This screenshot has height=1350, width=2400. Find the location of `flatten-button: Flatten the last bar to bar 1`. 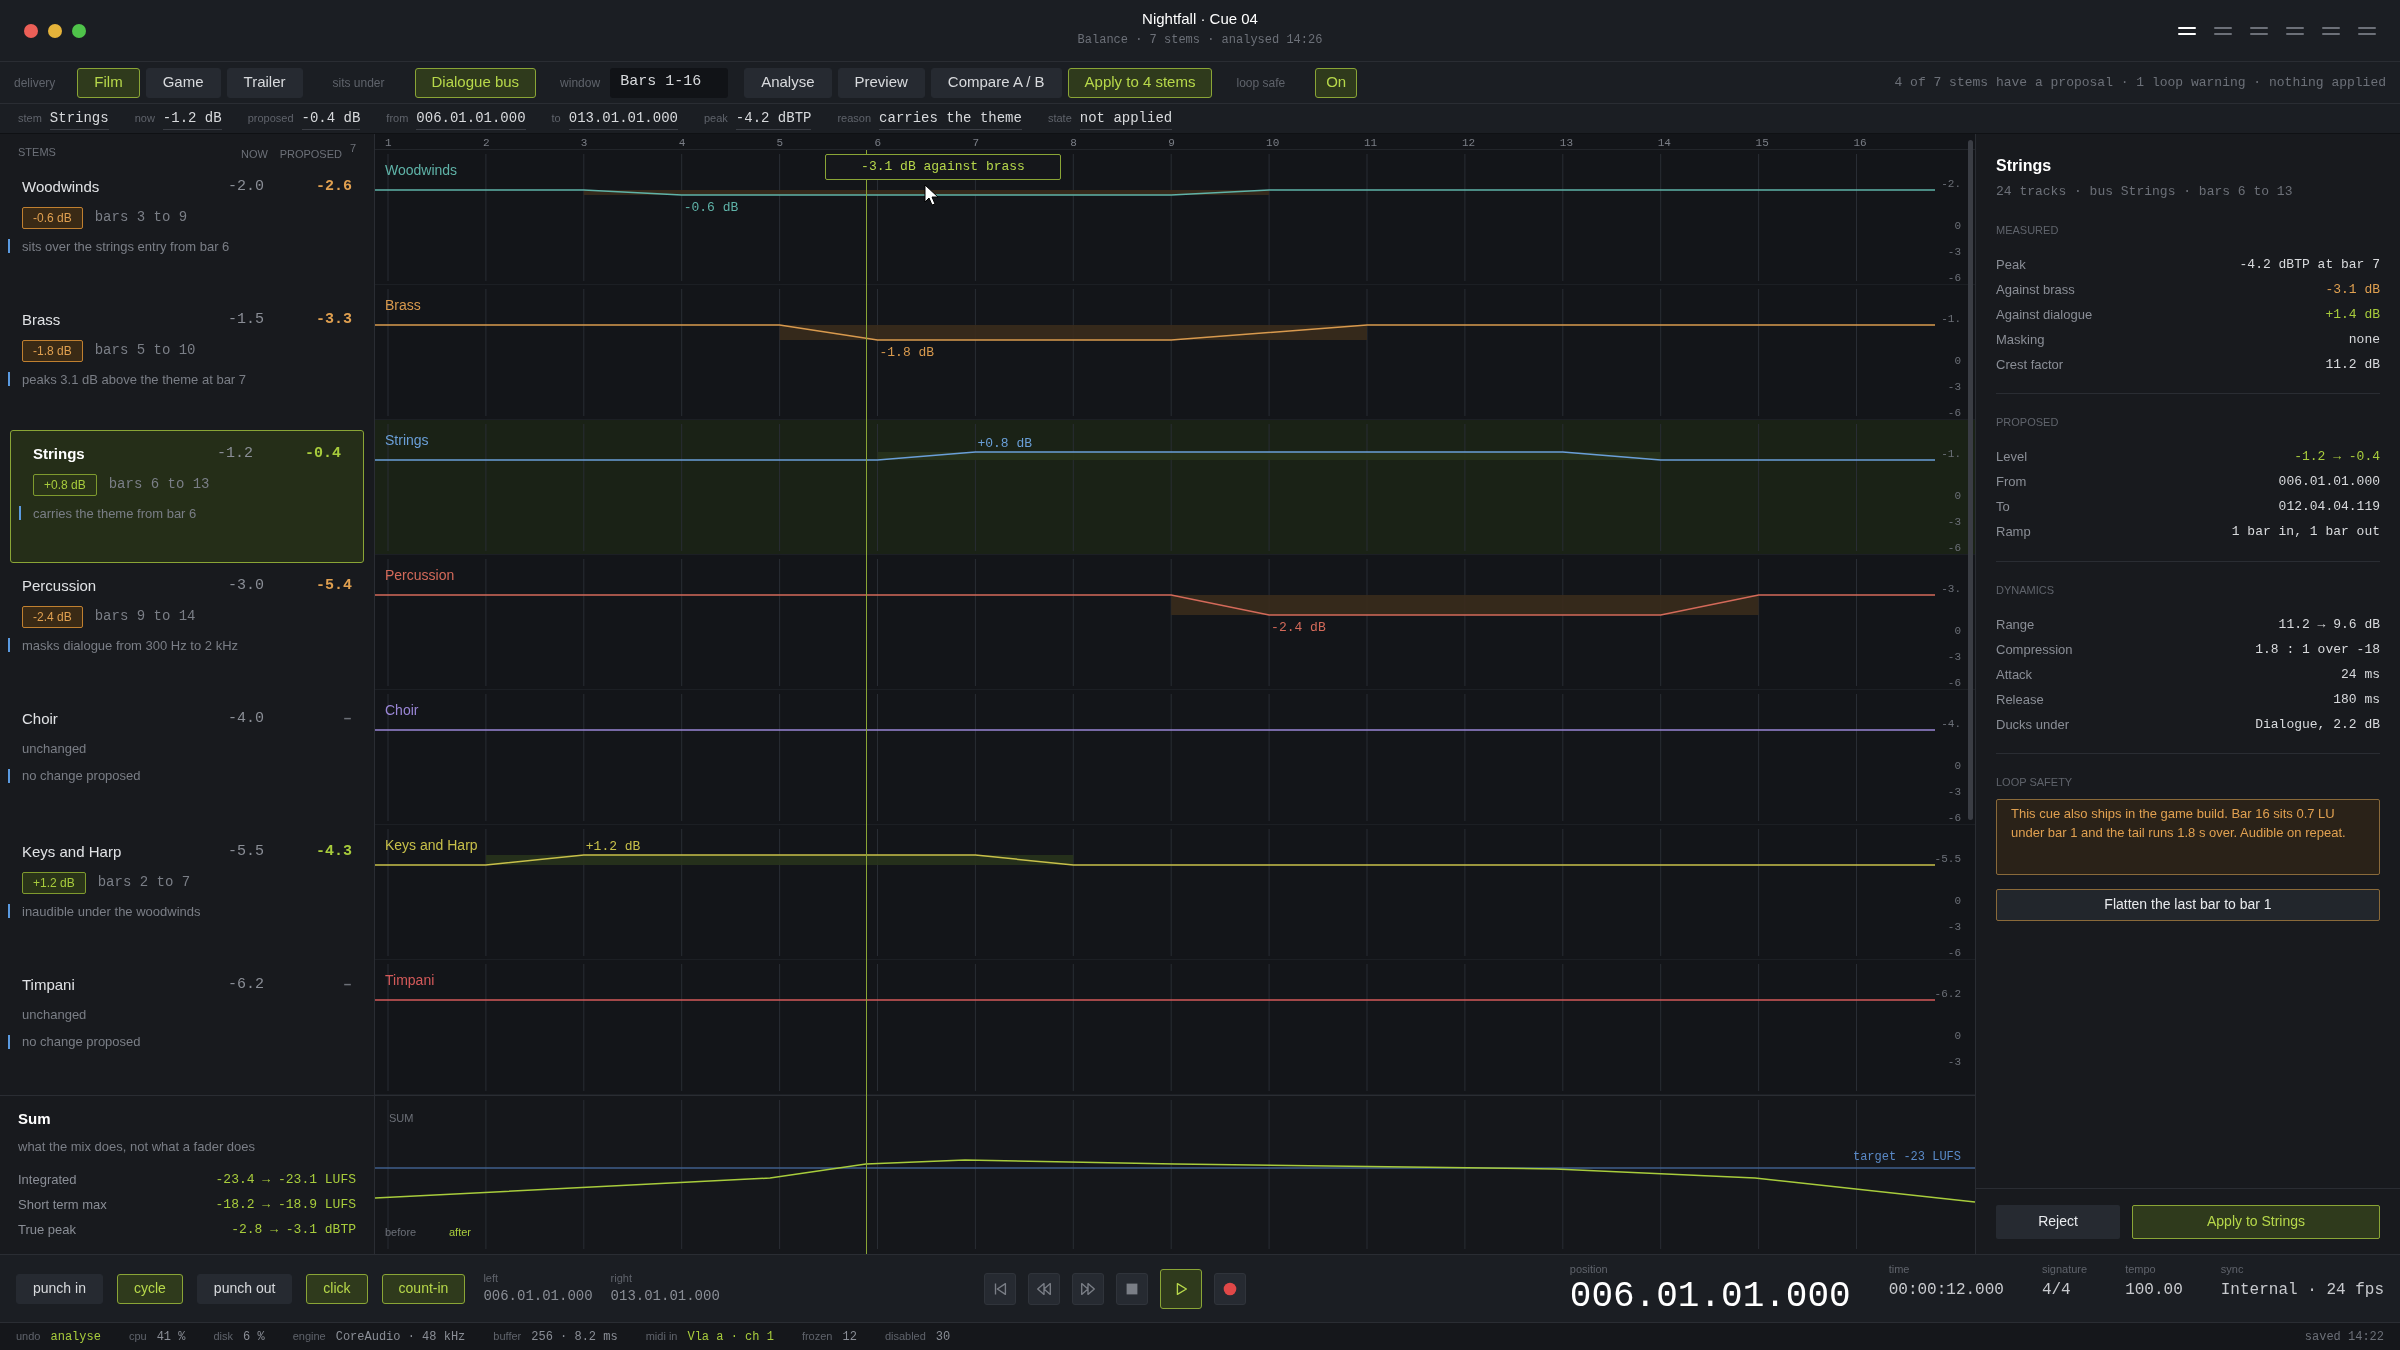

flatten-button: Flatten the last bar to bar 1 is located at coordinates (2188, 904).